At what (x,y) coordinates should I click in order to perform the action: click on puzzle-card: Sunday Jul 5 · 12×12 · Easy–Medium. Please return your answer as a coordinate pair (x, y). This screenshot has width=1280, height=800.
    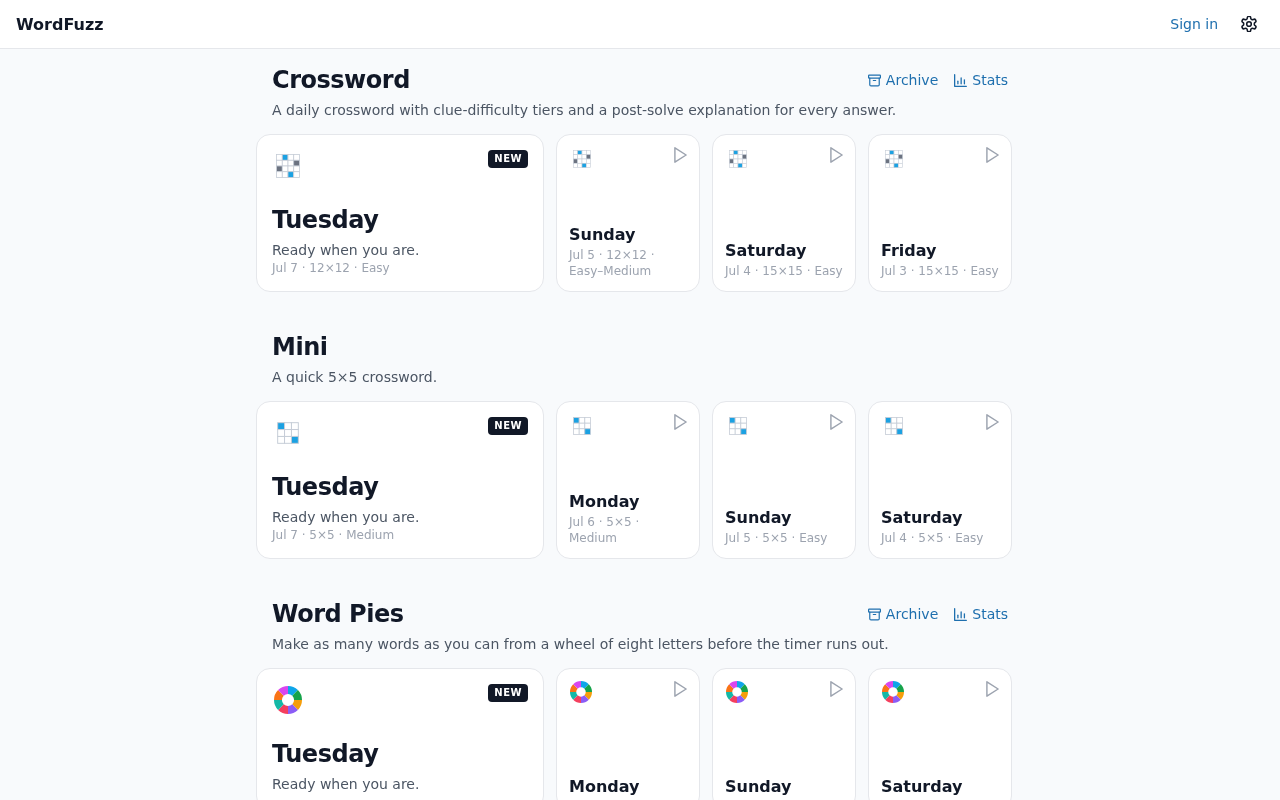
    Looking at the image, I should click on (628, 213).